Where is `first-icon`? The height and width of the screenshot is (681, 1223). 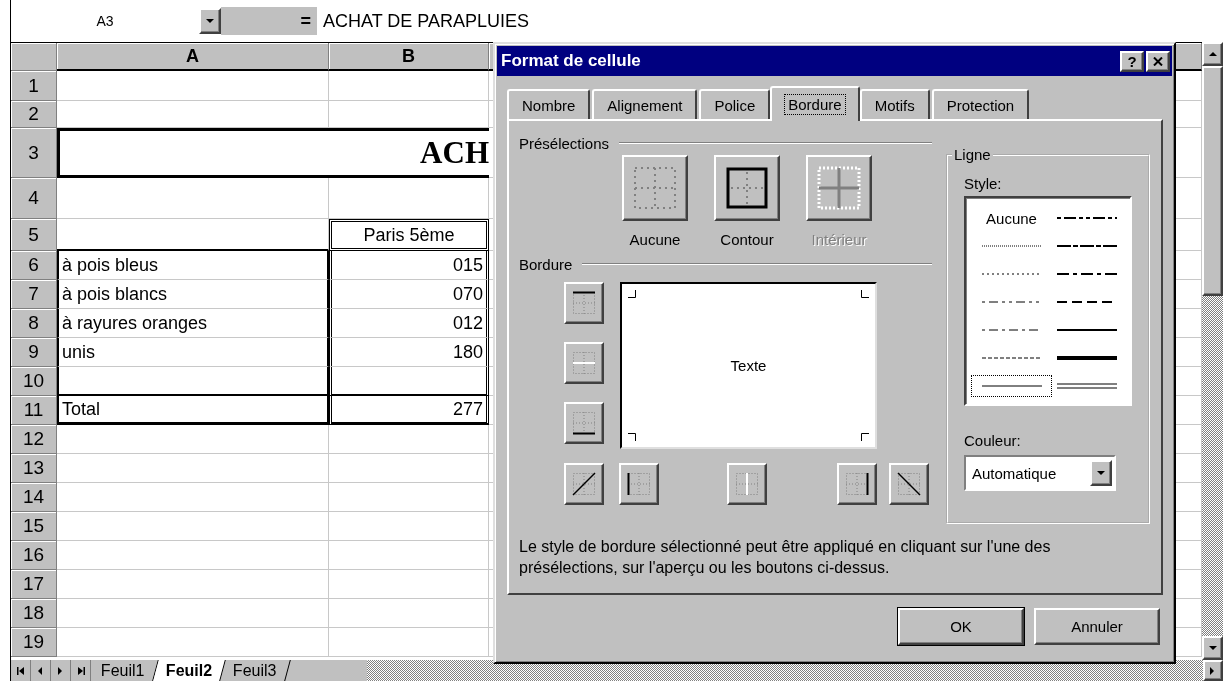
first-icon is located at coordinates (20, 670).